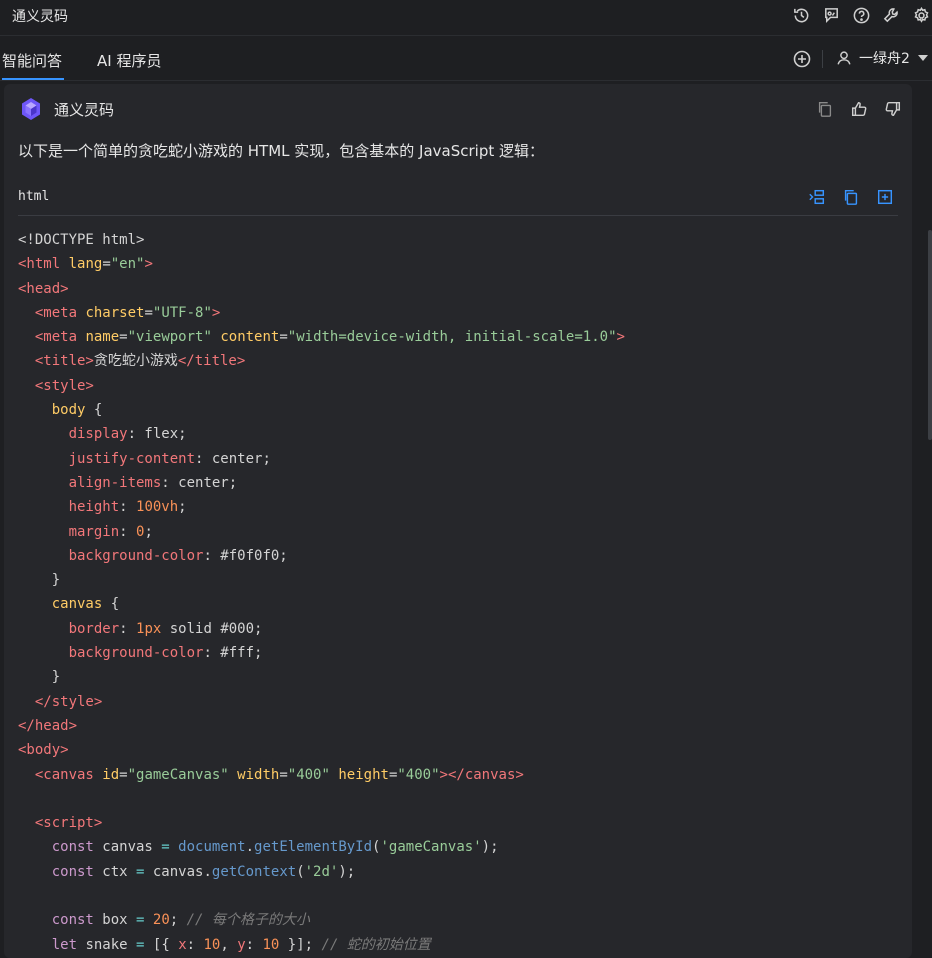 This screenshot has width=932, height=958. I want to click on tab-bar: 智能问答 AI 程序员 一绿舟2, so click(466, 59).